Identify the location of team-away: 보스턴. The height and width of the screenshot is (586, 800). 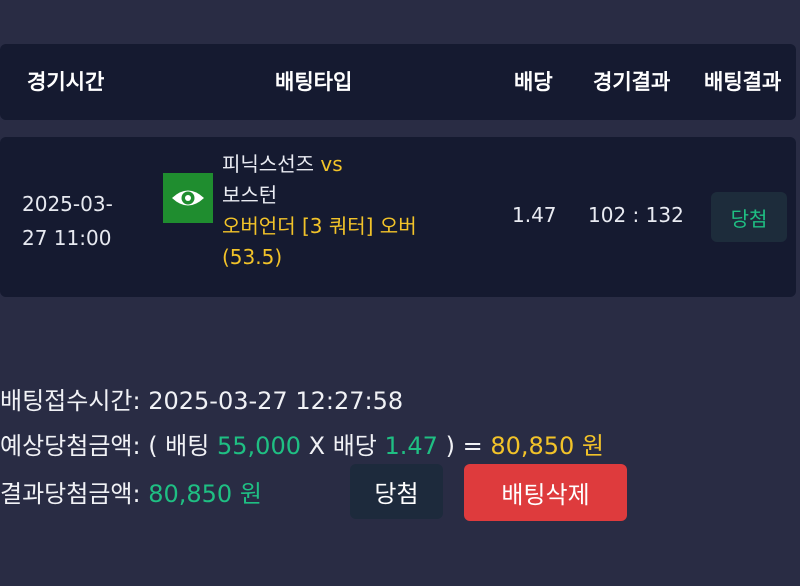
(250, 195).